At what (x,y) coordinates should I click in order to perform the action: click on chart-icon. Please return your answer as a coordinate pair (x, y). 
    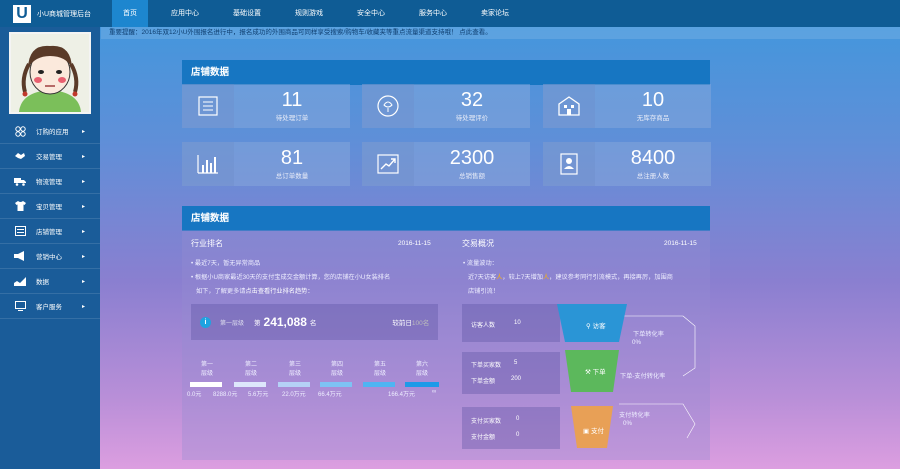
    Looking at the image, I should click on (20, 281).